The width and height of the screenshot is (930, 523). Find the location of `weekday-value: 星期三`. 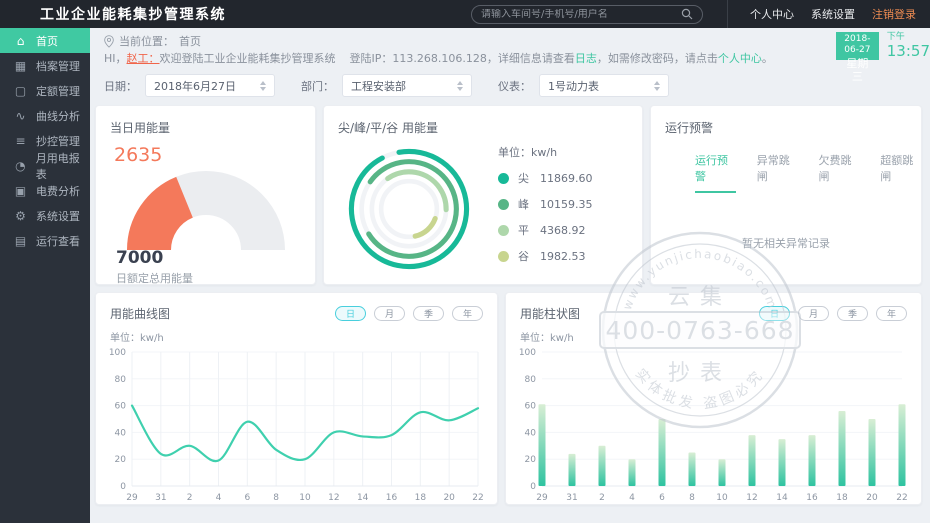

weekday-value: 星期三 is located at coordinates (857, 70).